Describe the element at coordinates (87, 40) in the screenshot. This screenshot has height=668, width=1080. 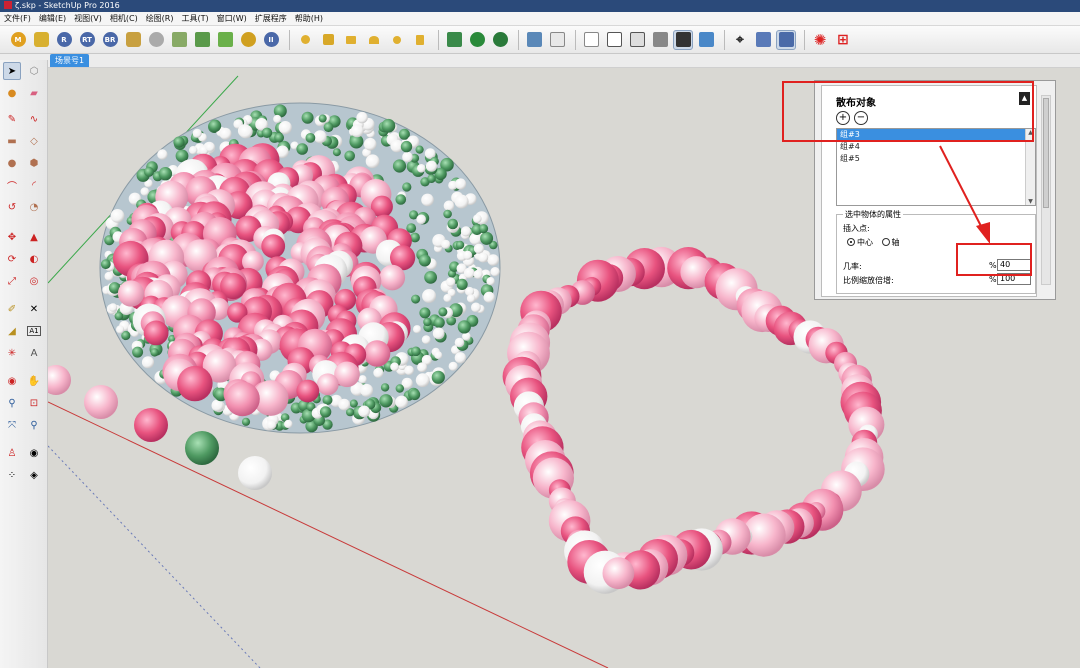
I see `plugin-rt-button: RT` at that location.